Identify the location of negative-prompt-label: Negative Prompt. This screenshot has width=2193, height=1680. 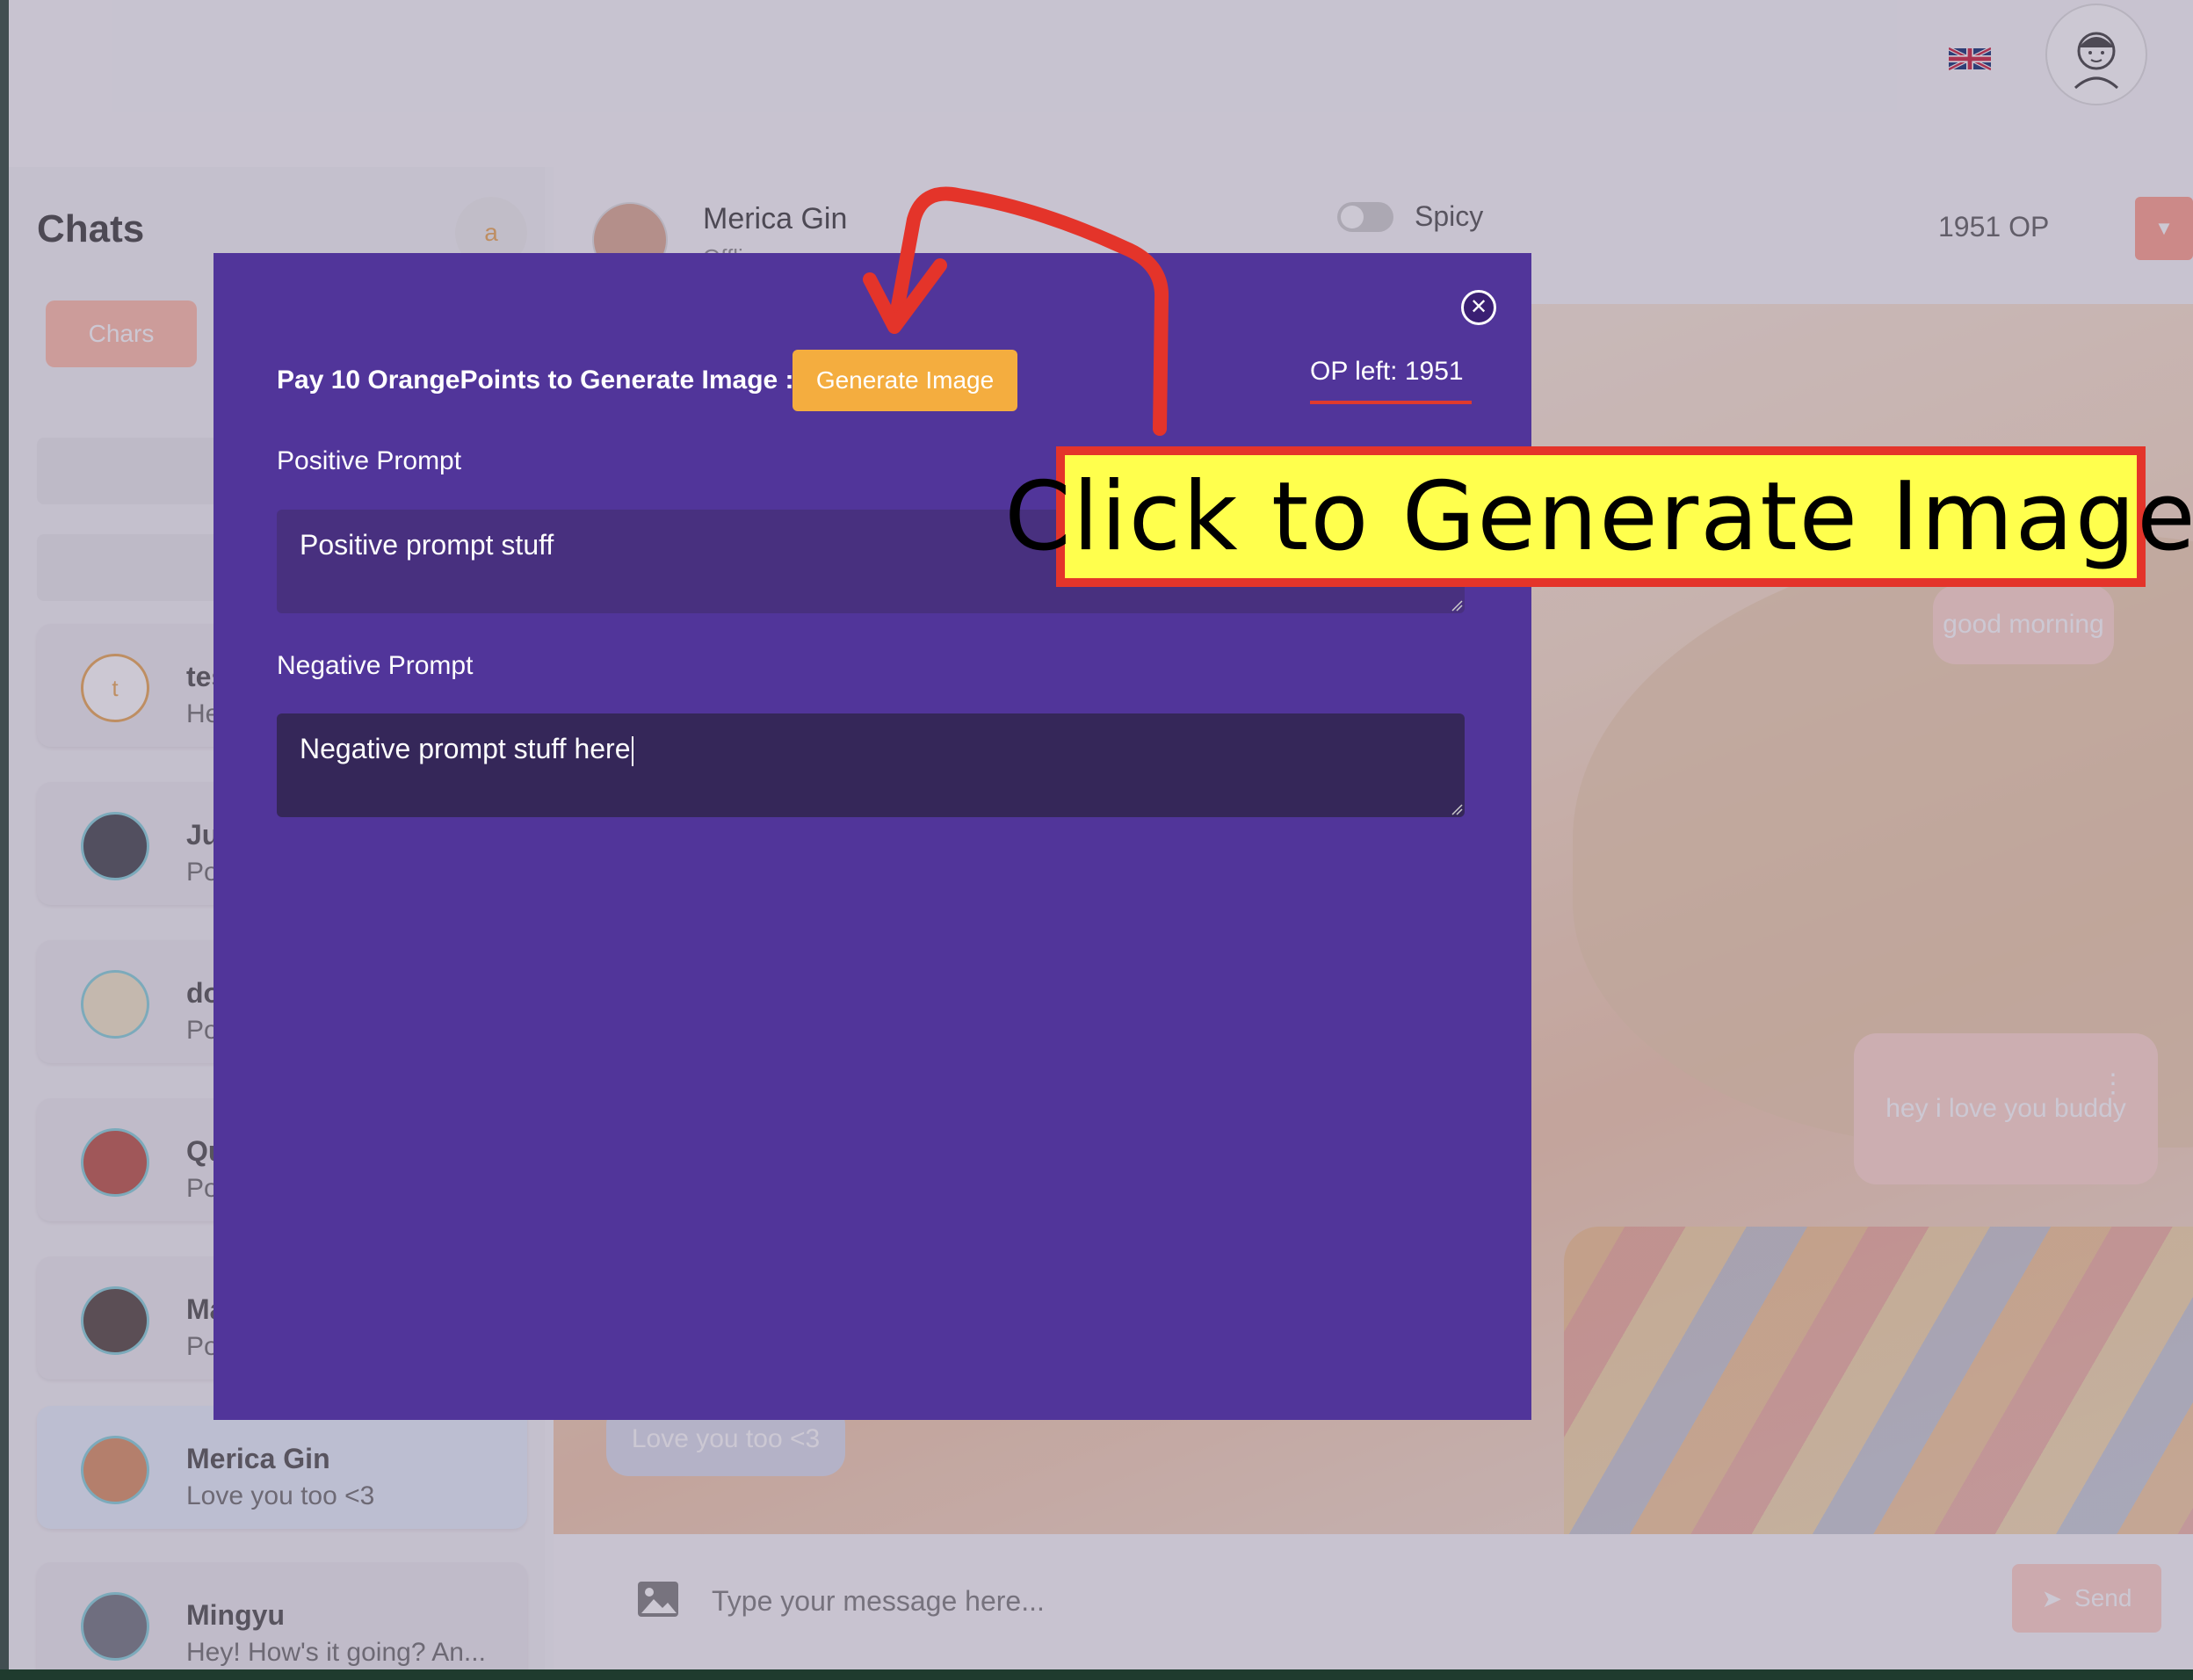
(375, 665).